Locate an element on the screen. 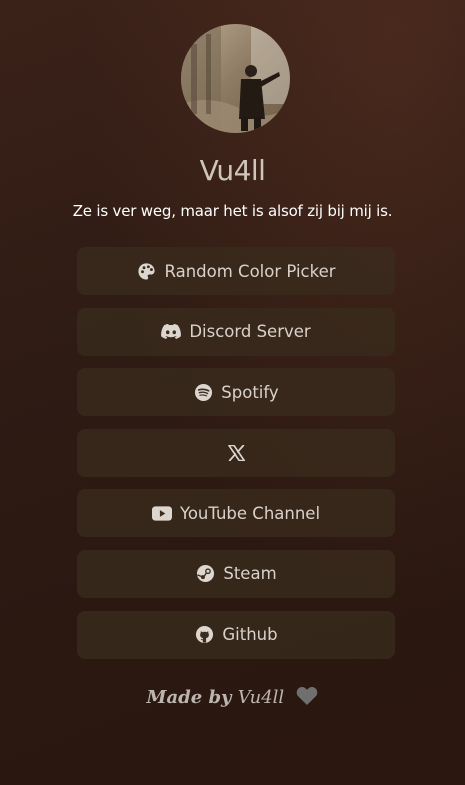 The height and width of the screenshot is (785, 465). spotify-link: Spotify is located at coordinates (236, 392).